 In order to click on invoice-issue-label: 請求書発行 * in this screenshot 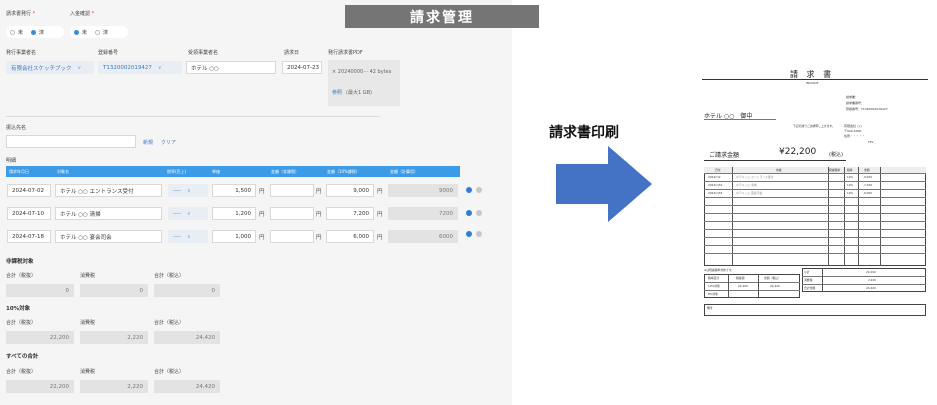, I will do `click(21, 14)`.